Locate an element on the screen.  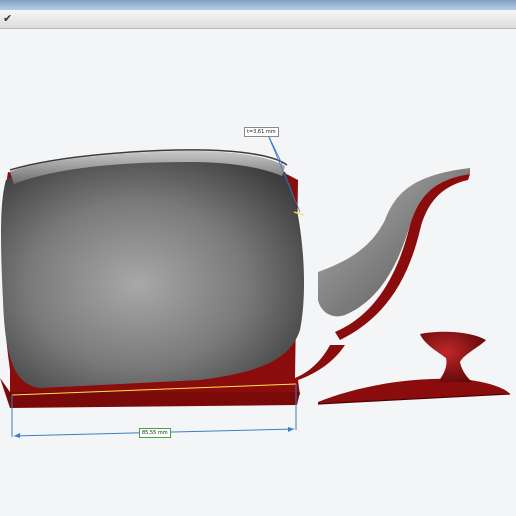
wall-thickness-label: t=3,61 mm is located at coordinates (261, 132).